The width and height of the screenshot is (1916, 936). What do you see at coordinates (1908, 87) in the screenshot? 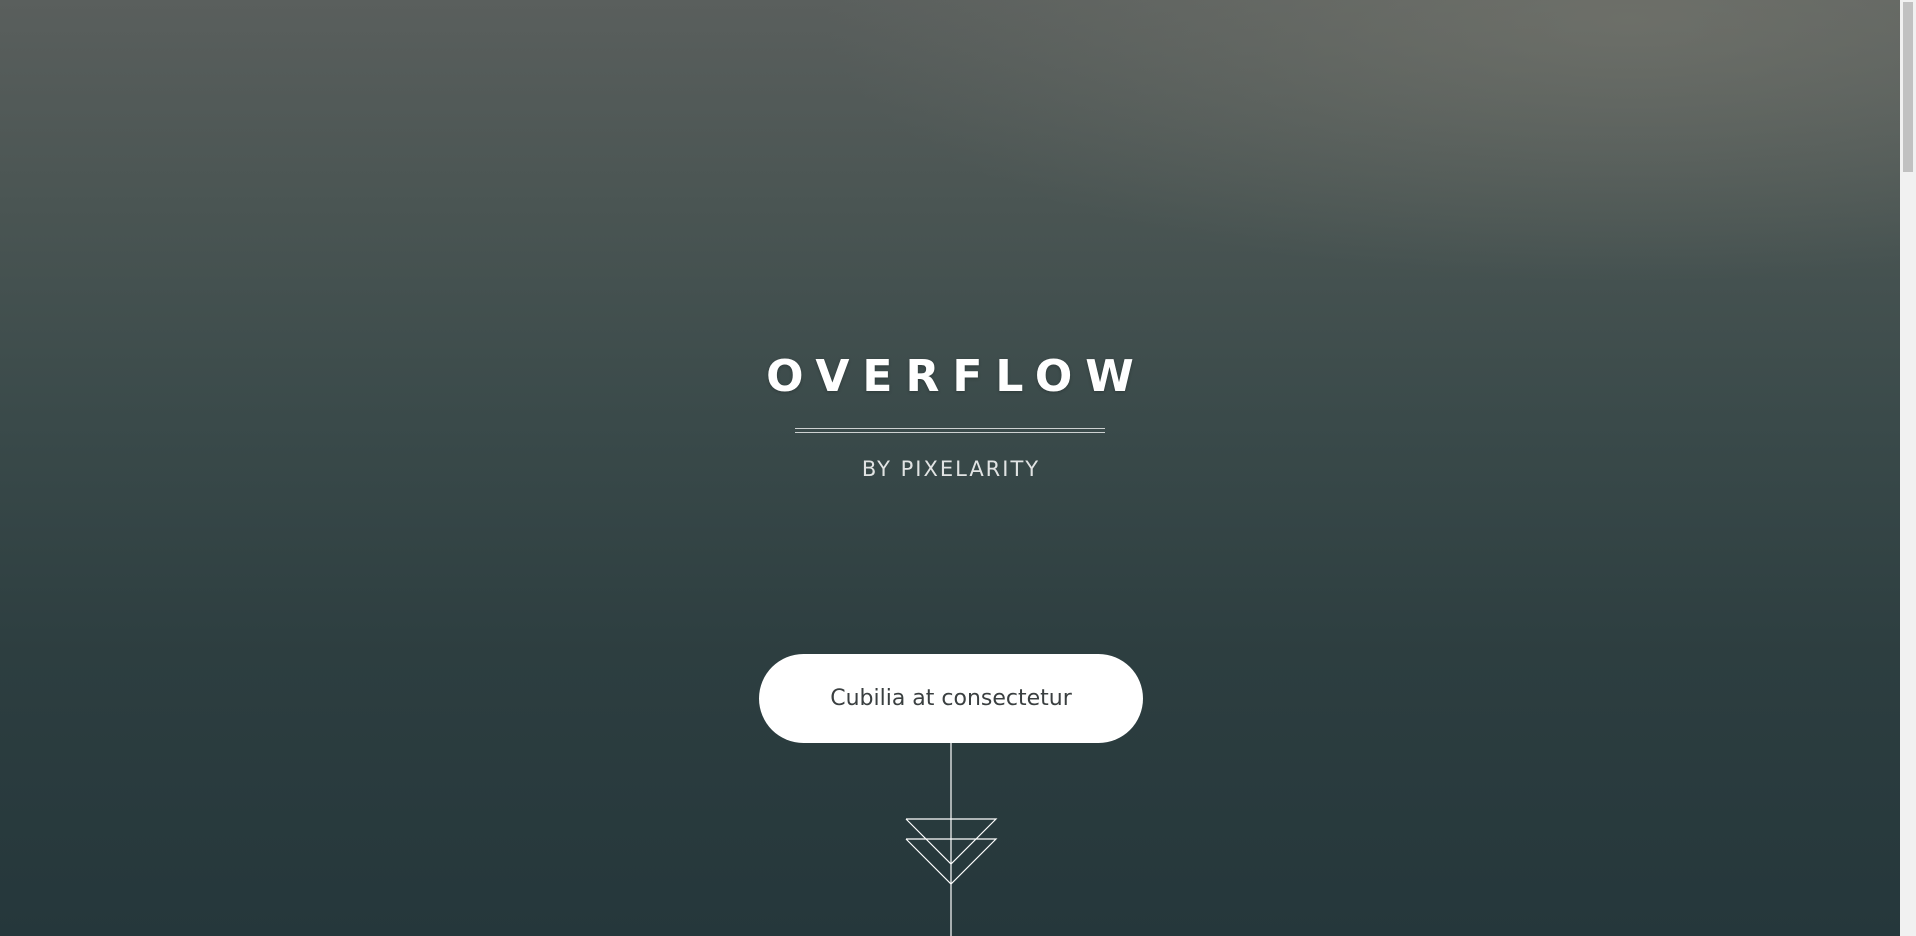
I see `scrollbar-thumb` at bounding box center [1908, 87].